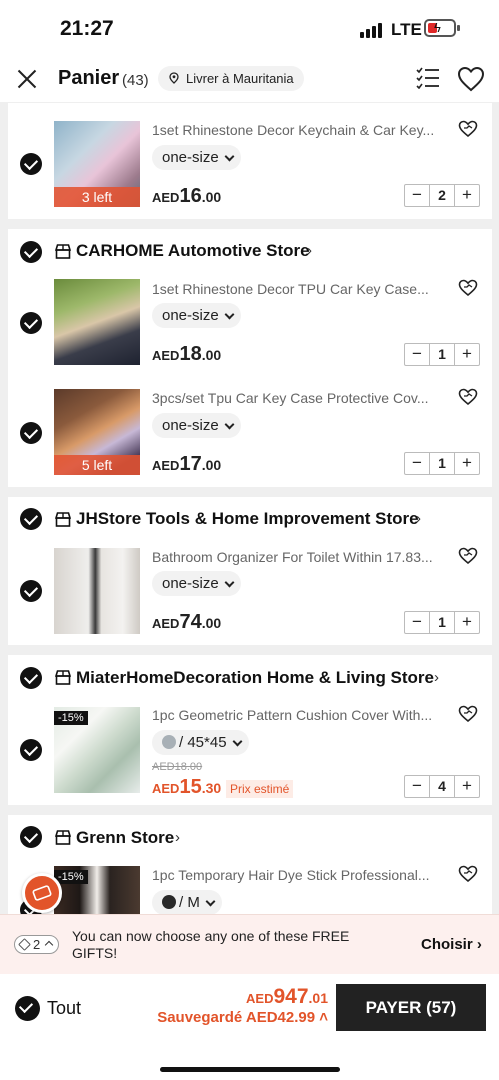 This screenshot has height=1080, width=499. What do you see at coordinates (27, 79) in the screenshot?
I see `close-icon` at bounding box center [27, 79].